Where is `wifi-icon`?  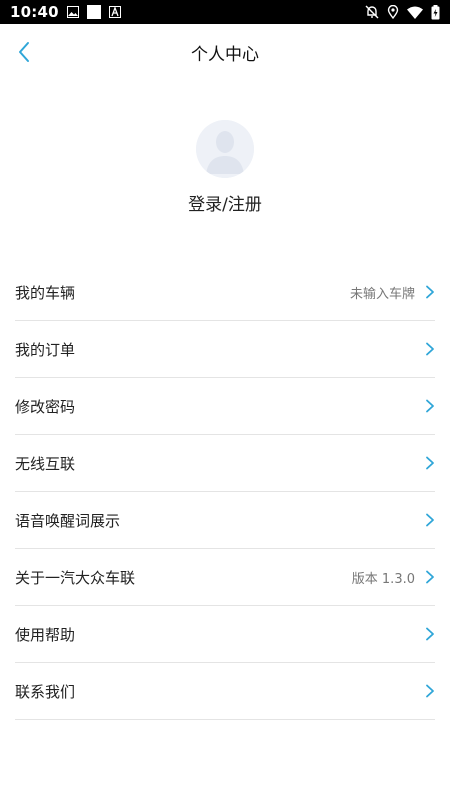 wifi-icon is located at coordinates (415, 12).